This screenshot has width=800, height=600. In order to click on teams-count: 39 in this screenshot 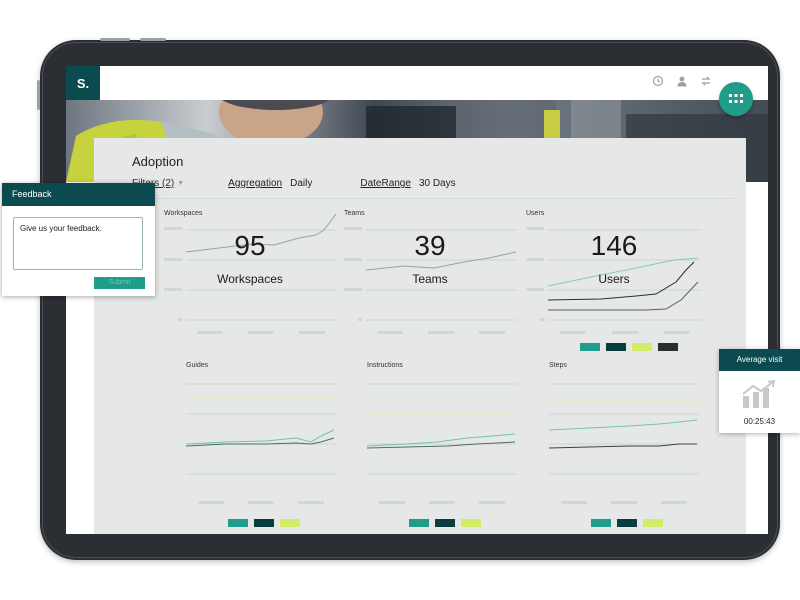, I will do `click(430, 245)`.